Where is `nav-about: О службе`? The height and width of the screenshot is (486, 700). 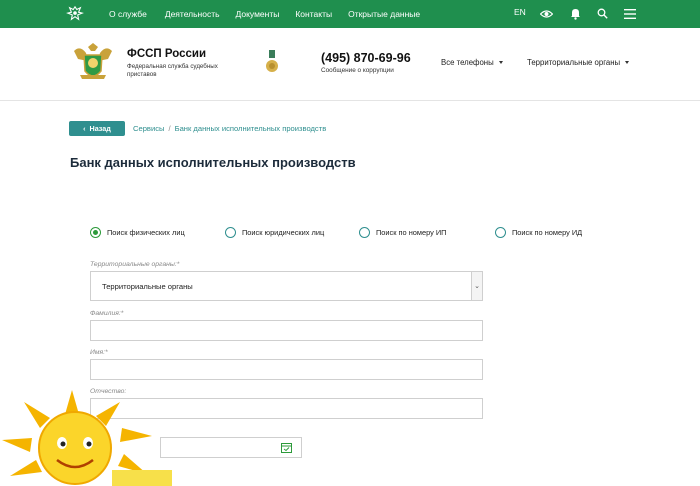 nav-about: О службе is located at coordinates (128, 14).